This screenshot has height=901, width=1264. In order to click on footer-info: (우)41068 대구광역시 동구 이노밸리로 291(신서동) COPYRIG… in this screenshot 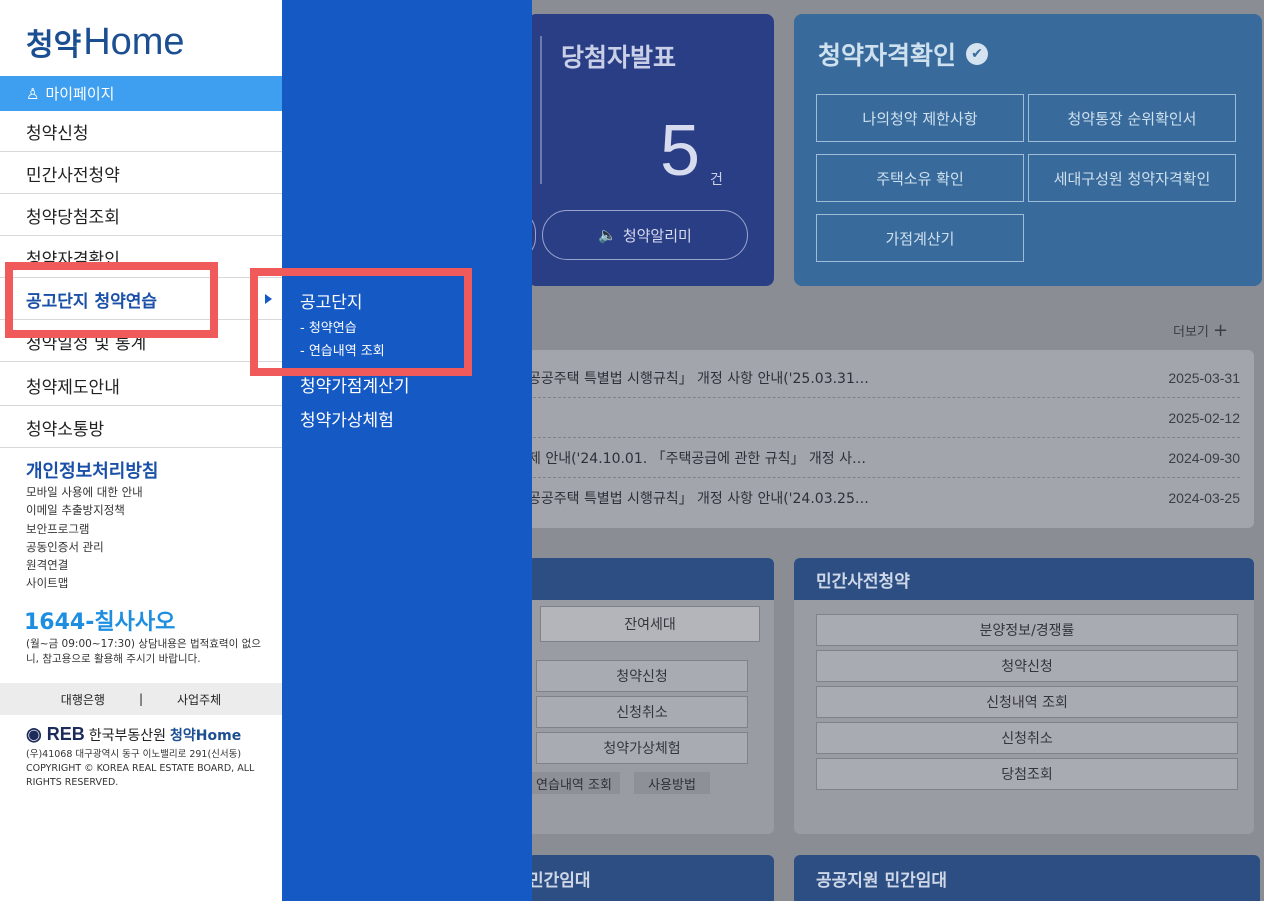, I will do `click(146, 769)`.